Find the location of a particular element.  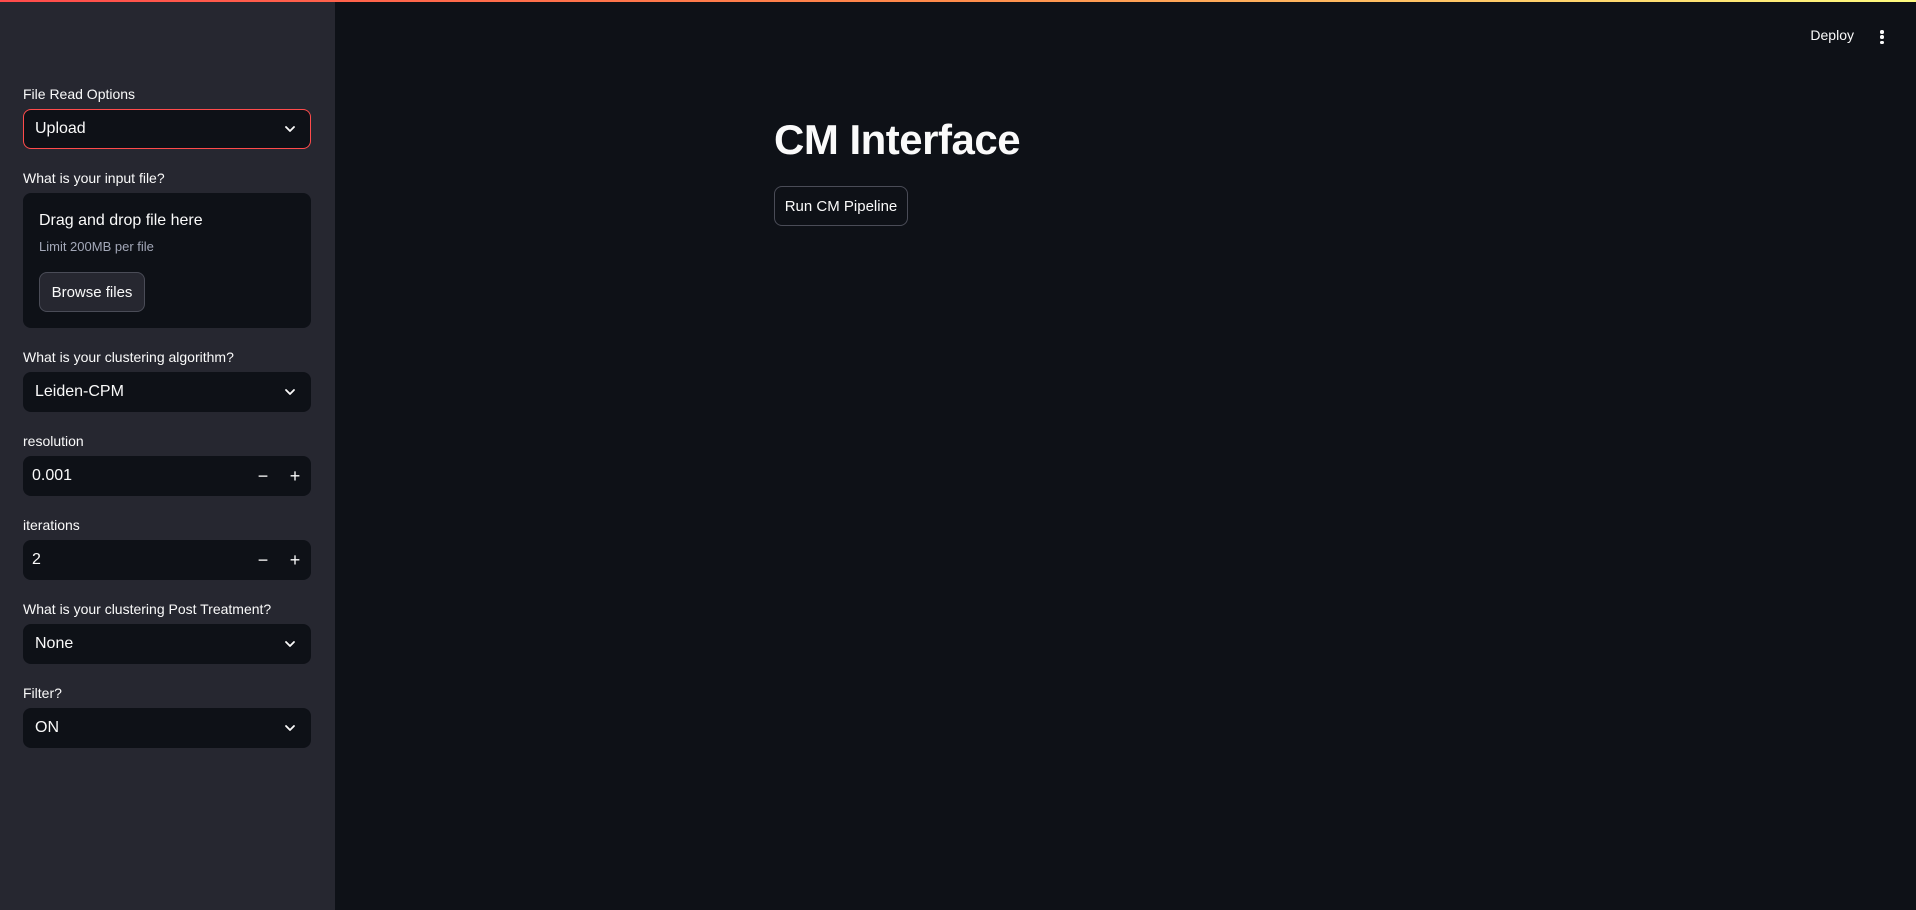

iterations-decrement-button: − is located at coordinates (263, 560).